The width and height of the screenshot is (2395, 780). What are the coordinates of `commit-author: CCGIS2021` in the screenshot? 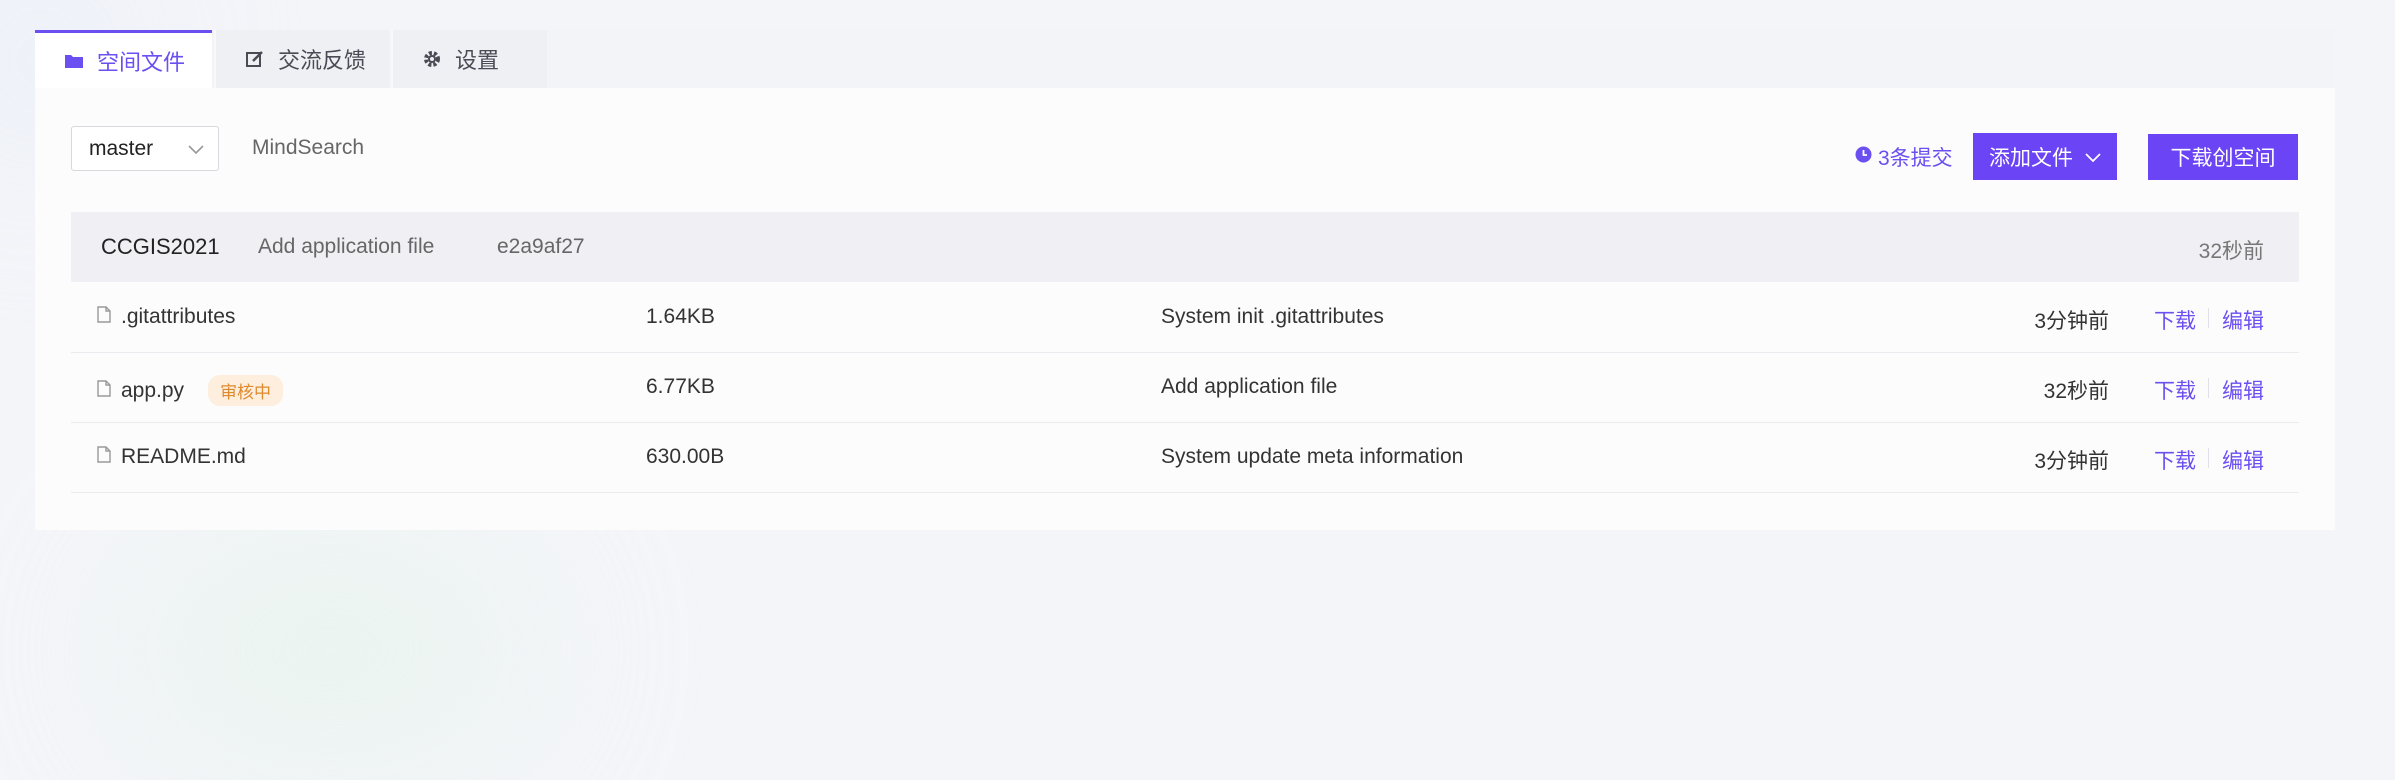 It's located at (160, 246).